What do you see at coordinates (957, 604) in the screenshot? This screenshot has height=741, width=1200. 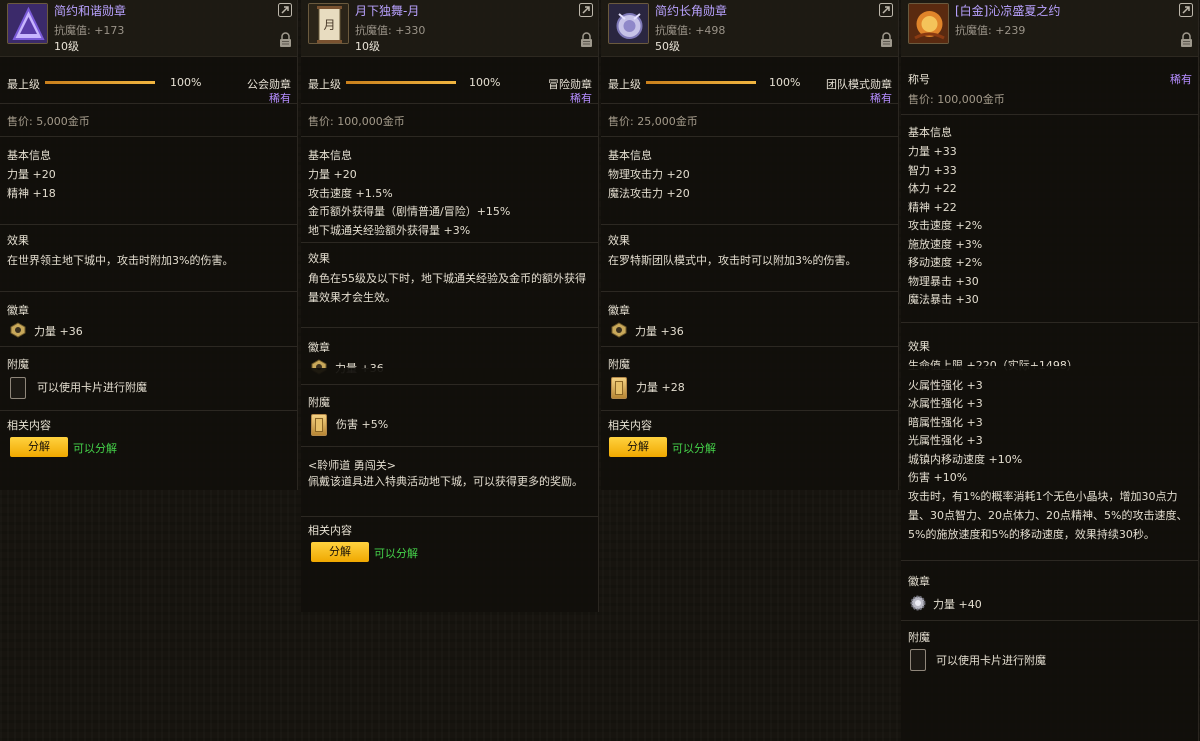 I see `emblem-stat: 力量 +40` at bounding box center [957, 604].